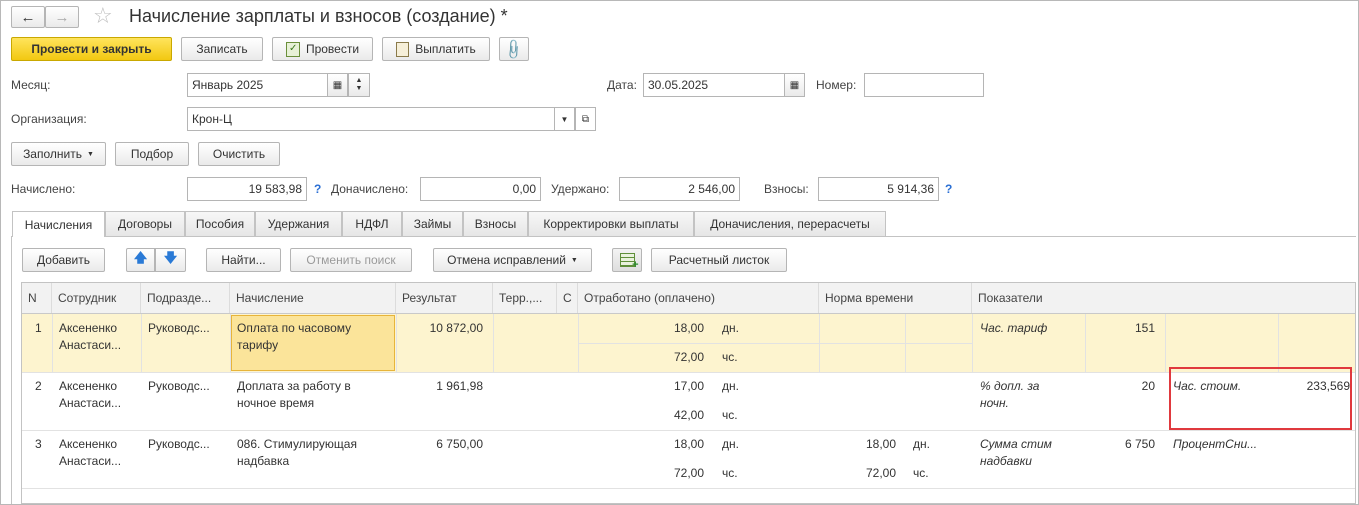 The image size is (1359, 505). I want to click on indicator-name: Час. стоим., so click(1207, 386).